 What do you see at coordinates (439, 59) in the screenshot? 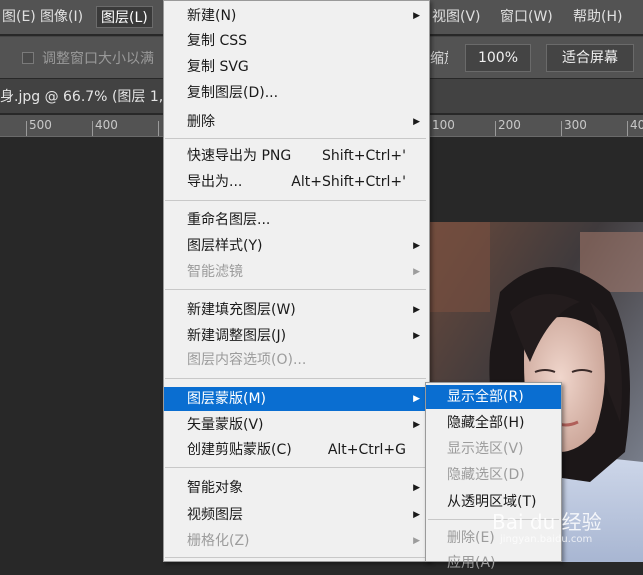
I see `zoom-label: 缩放` at bounding box center [439, 59].